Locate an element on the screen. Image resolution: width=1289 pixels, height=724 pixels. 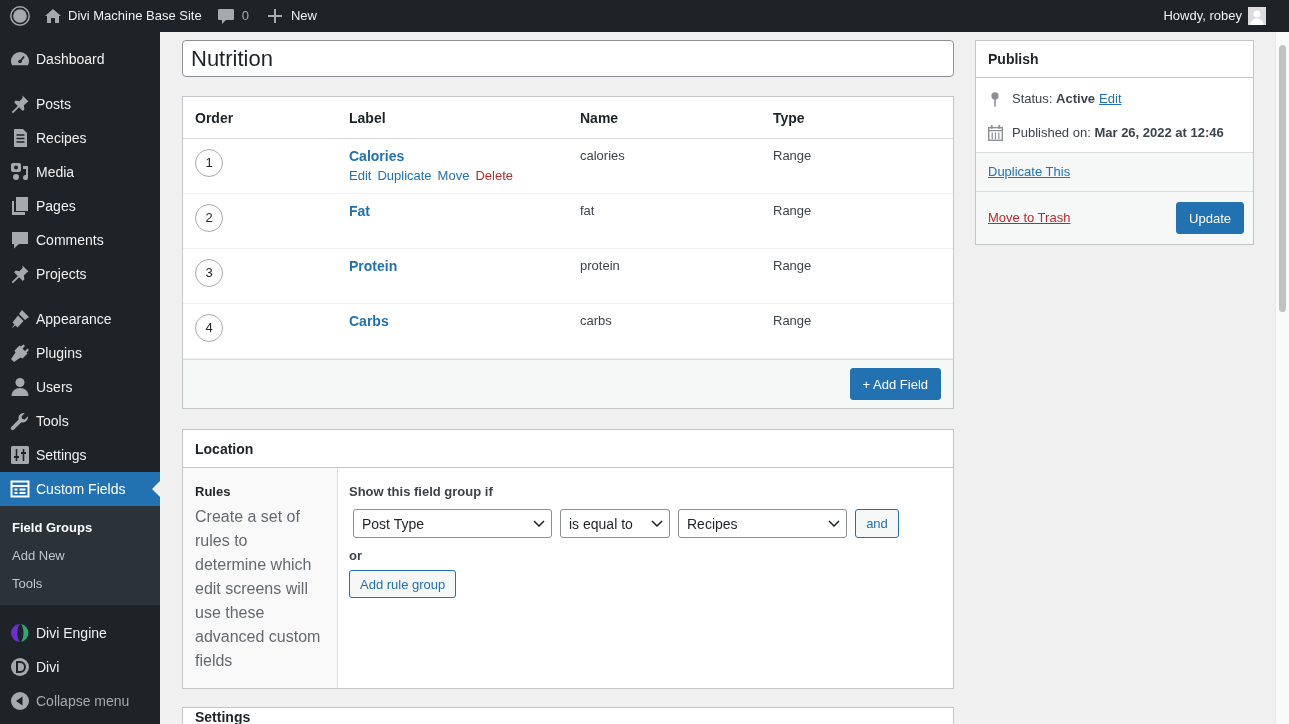
and-button: and is located at coordinates (877, 523).